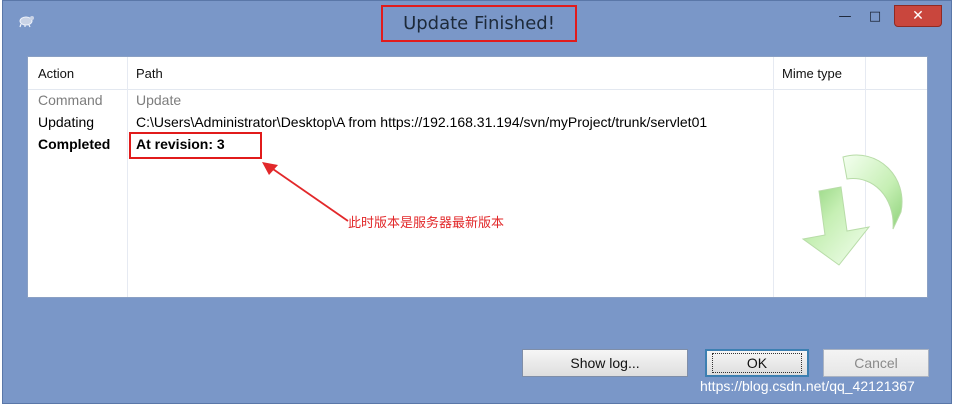 This screenshot has height=405, width=954. Describe the element at coordinates (66, 122) in the screenshot. I see `row-action: Updating` at that location.